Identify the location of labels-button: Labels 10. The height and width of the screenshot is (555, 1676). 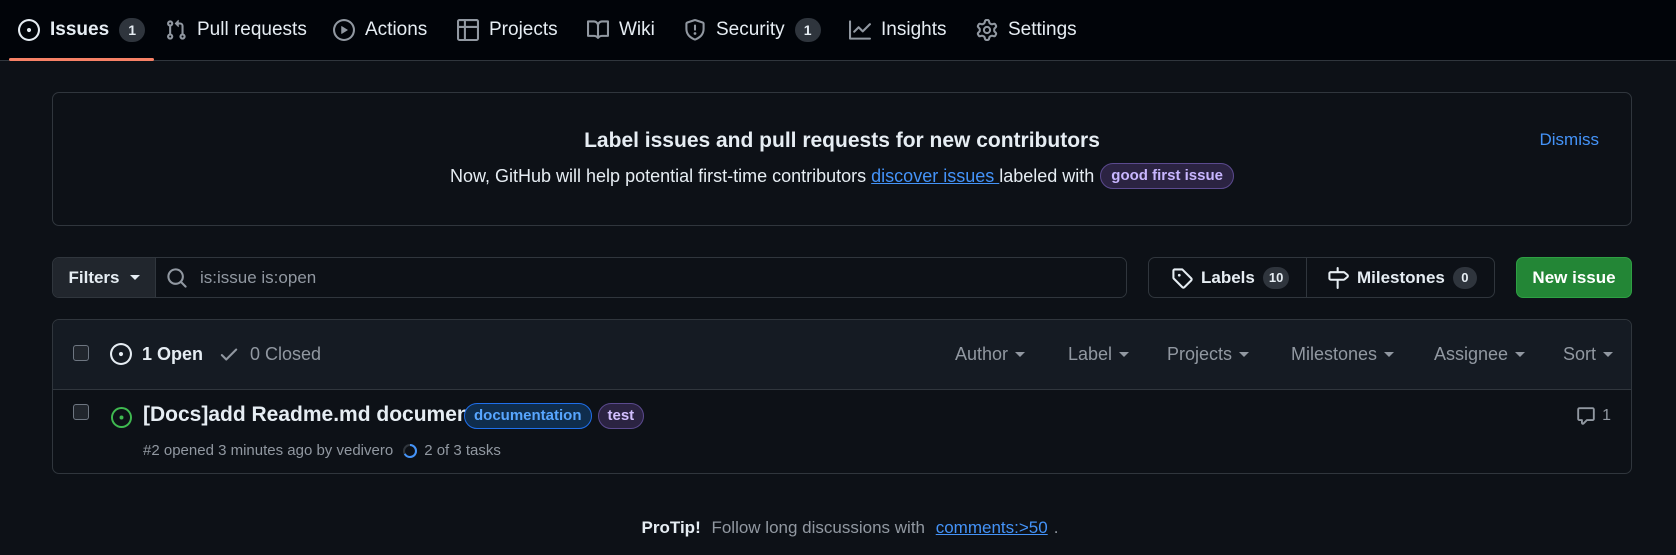
(1228, 277).